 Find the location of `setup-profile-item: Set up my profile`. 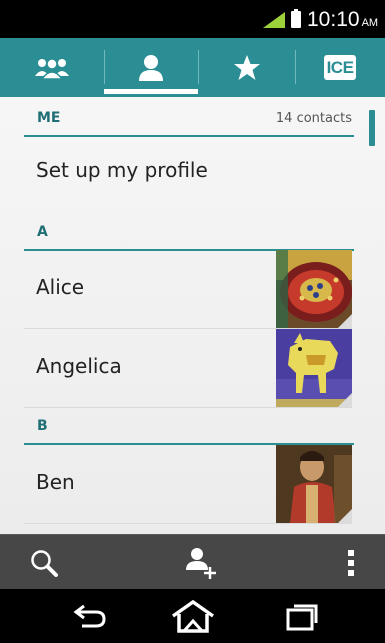

setup-profile-item: Set up my profile is located at coordinates (122, 170).